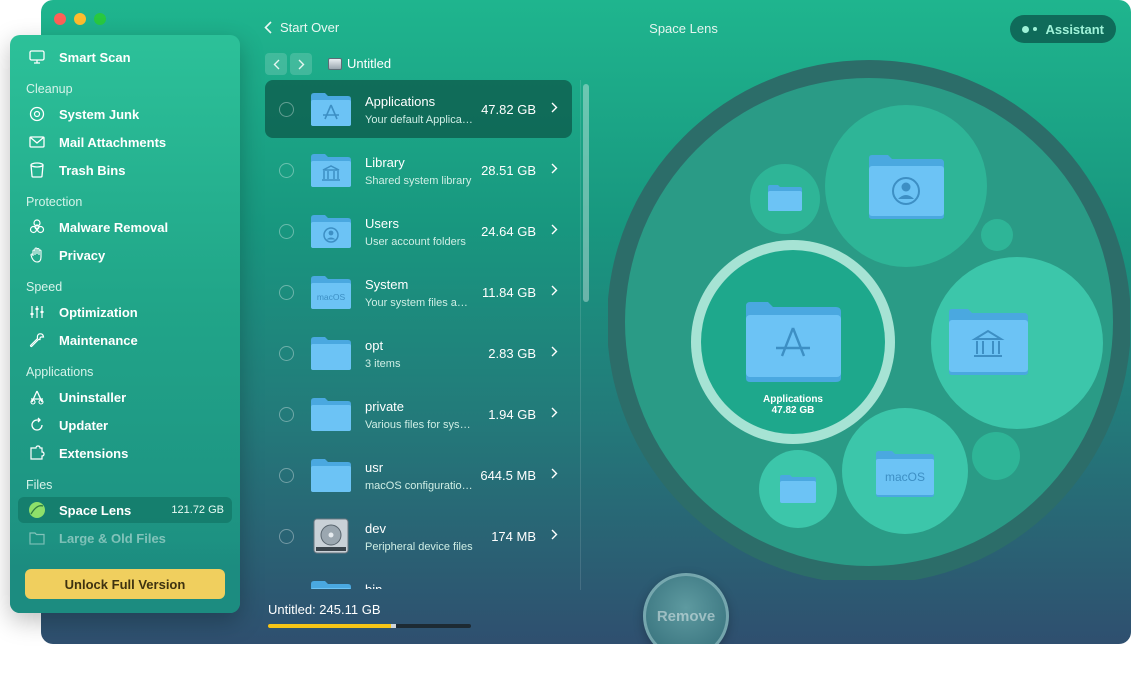  I want to click on sidebar-item-optimization: Optimization, so click(125, 312).